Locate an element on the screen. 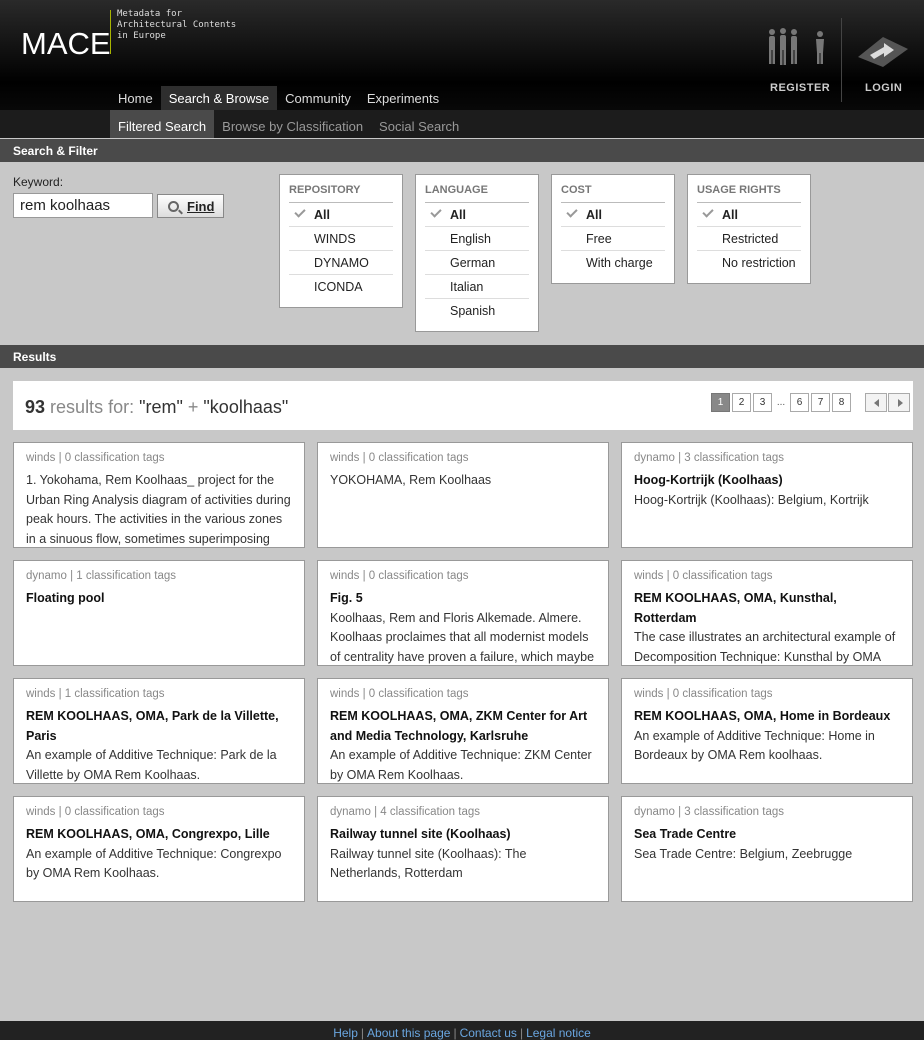  mace-logo: MACE is located at coordinates (66, 44).